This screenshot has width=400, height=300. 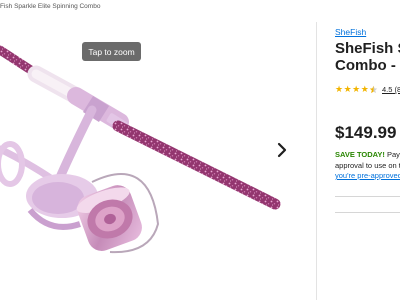 I want to click on promo-line-1: SAVE TODAY! Pay $12, so click(x=367, y=155).